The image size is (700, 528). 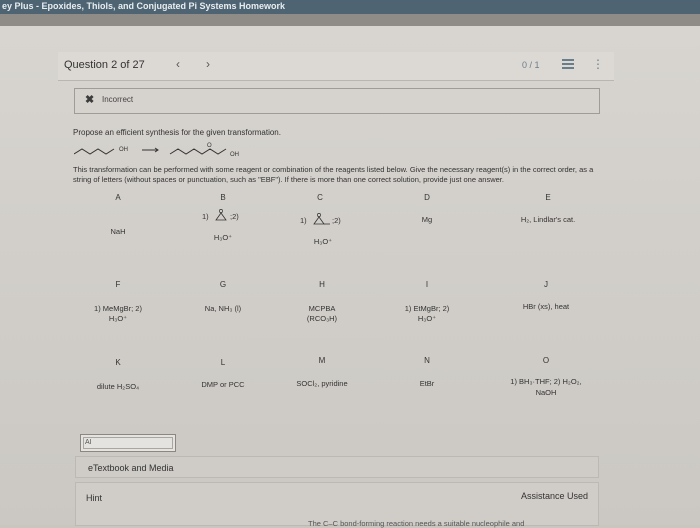 I want to click on reagent-c: C, so click(x=320, y=198).